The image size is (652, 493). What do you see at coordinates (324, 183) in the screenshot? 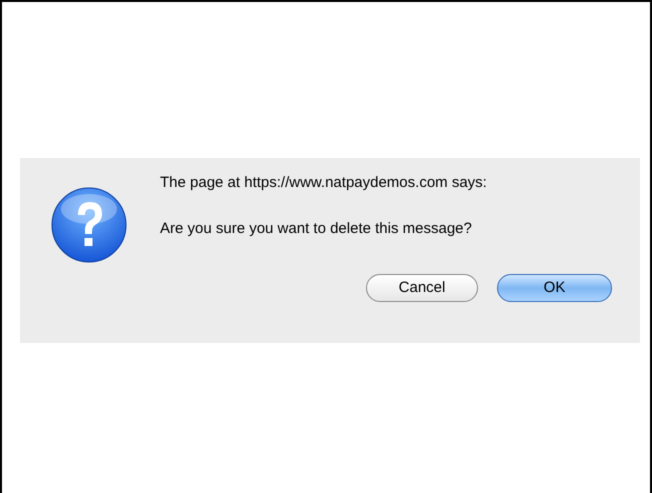
I see `dialog-title: The page at https://www.natpaydemos.com says:` at bounding box center [324, 183].